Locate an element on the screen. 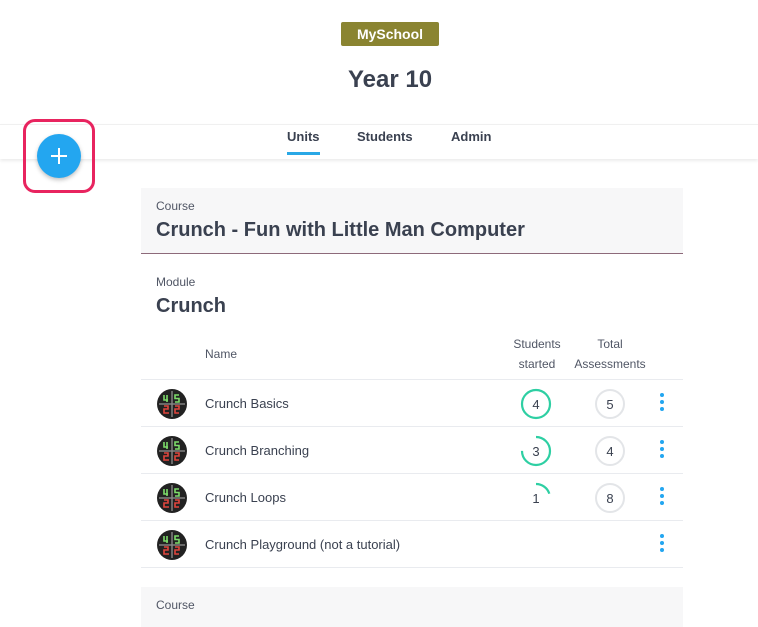  tab-students: Students is located at coordinates (385, 140).